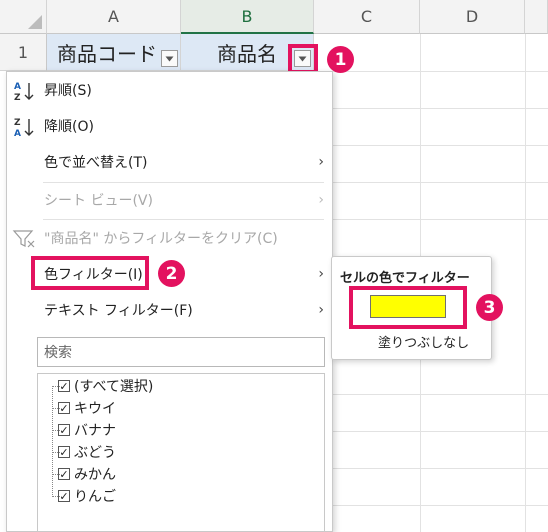 This screenshot has height=532, width=548. I want to click on cell-a1-text: 商品コード, so click(107, 53).